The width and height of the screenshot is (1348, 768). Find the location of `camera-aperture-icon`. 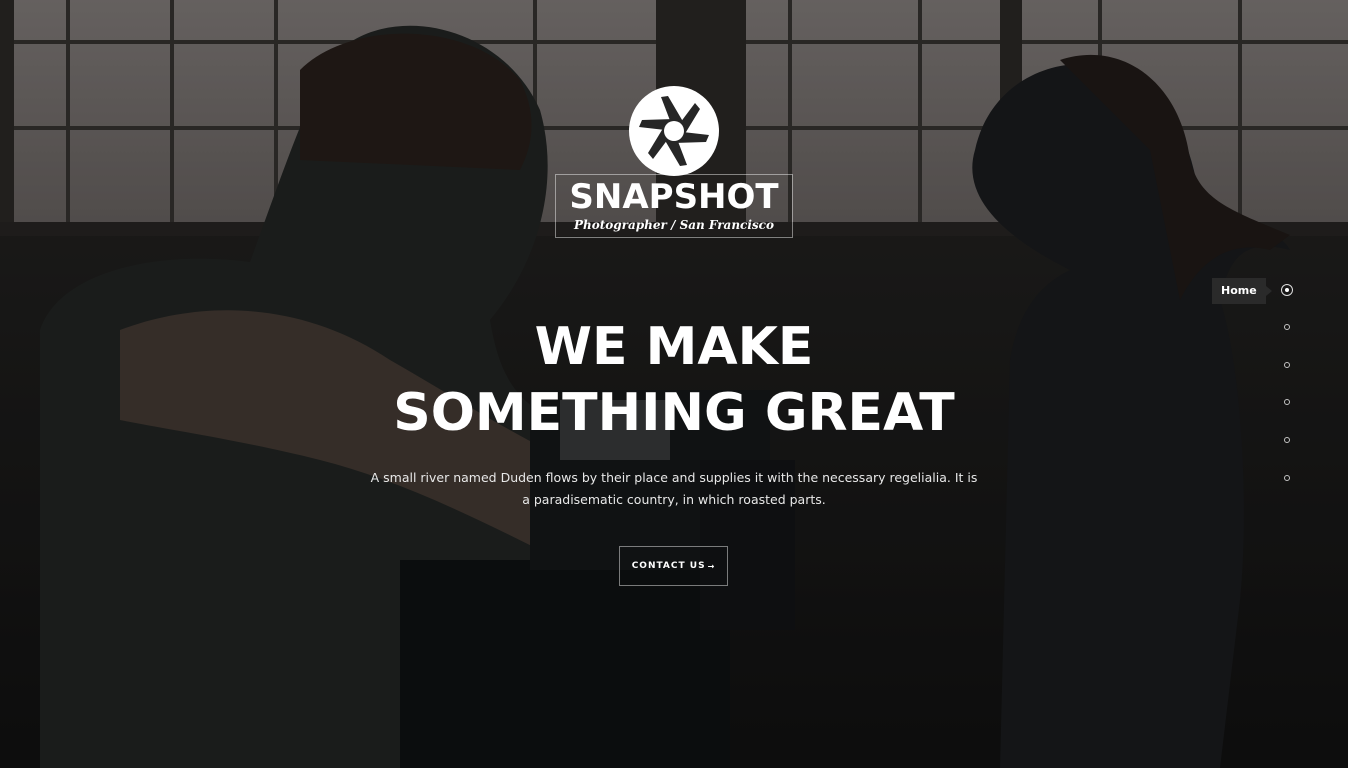

camera-aperture-icon is located at coordinates (674, 131).